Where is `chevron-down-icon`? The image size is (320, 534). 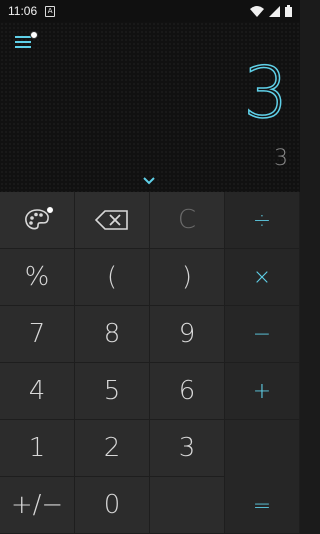 chevron-down-icon is located at coordinates (149, 181).